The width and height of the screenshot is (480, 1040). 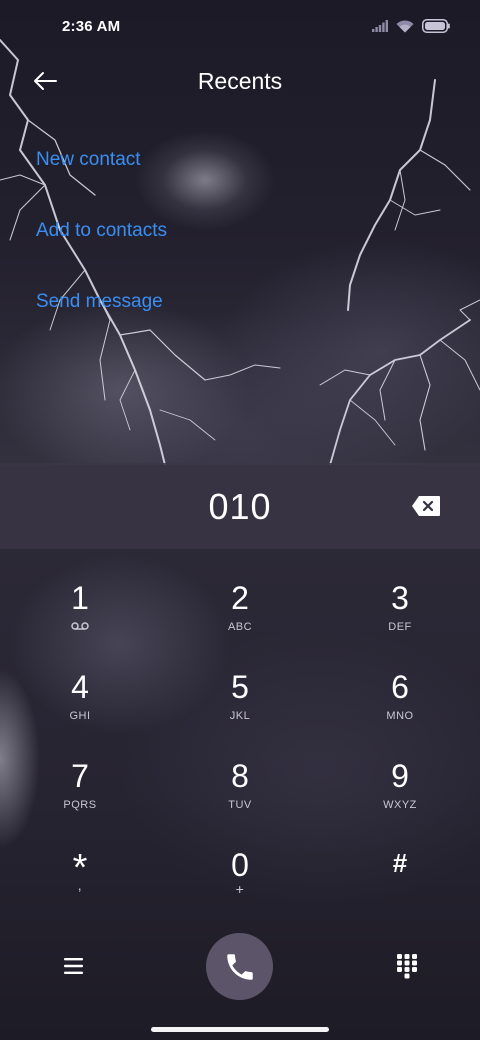 I want to click on dialpad-button, so click(x=407, y=966).